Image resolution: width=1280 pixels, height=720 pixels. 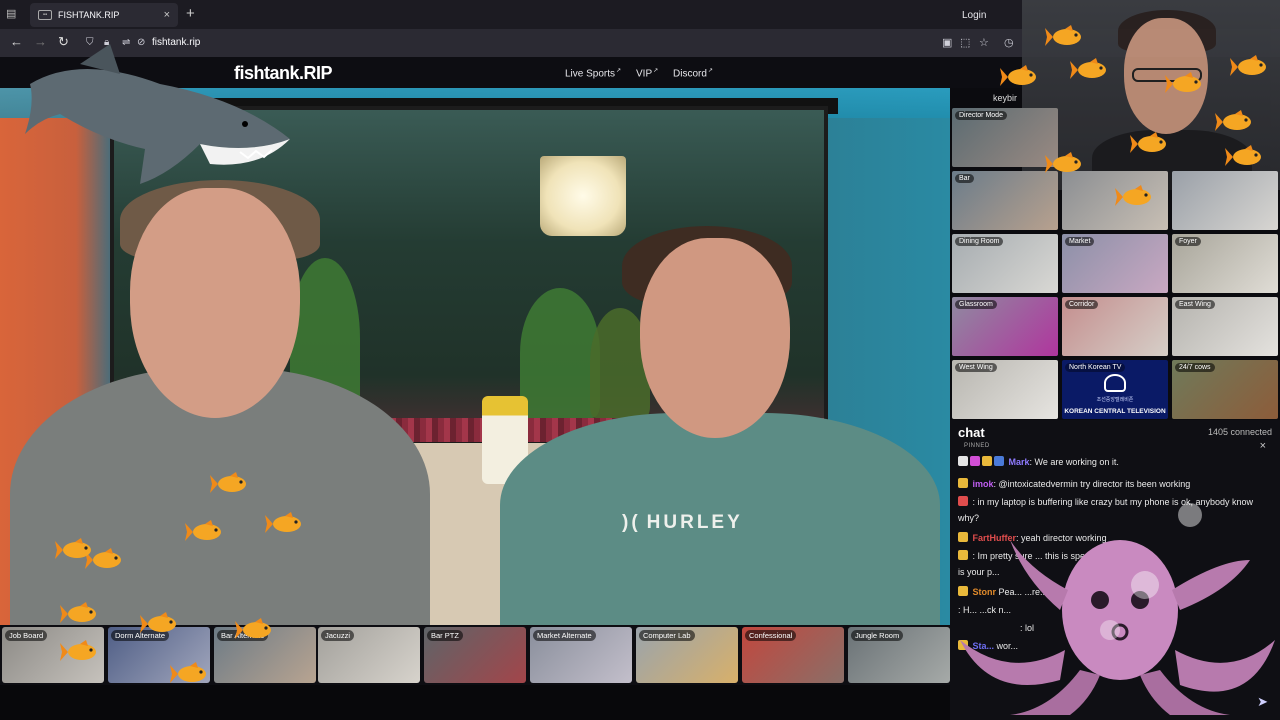 What do you see at coordinates (157, 114) in the screenshot?
I see `shark-overlay-icon` at bounding box center [157, 114].